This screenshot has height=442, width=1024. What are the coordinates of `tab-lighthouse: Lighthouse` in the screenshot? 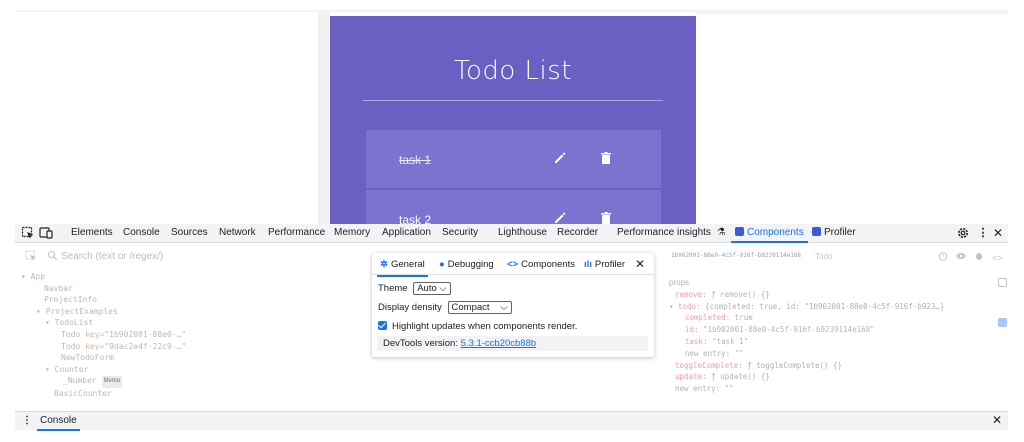 It's located at (522, 232).